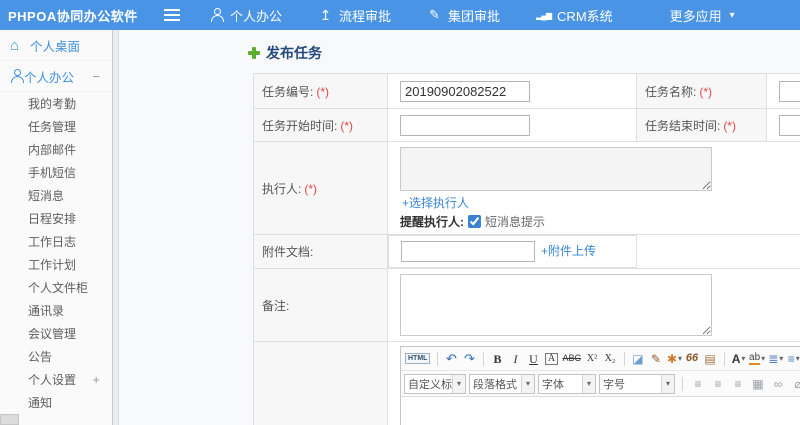 The height and width of the screenshot is (425, 800). I want to click on highlight-color-button: ab ▾, so click(757, 358).